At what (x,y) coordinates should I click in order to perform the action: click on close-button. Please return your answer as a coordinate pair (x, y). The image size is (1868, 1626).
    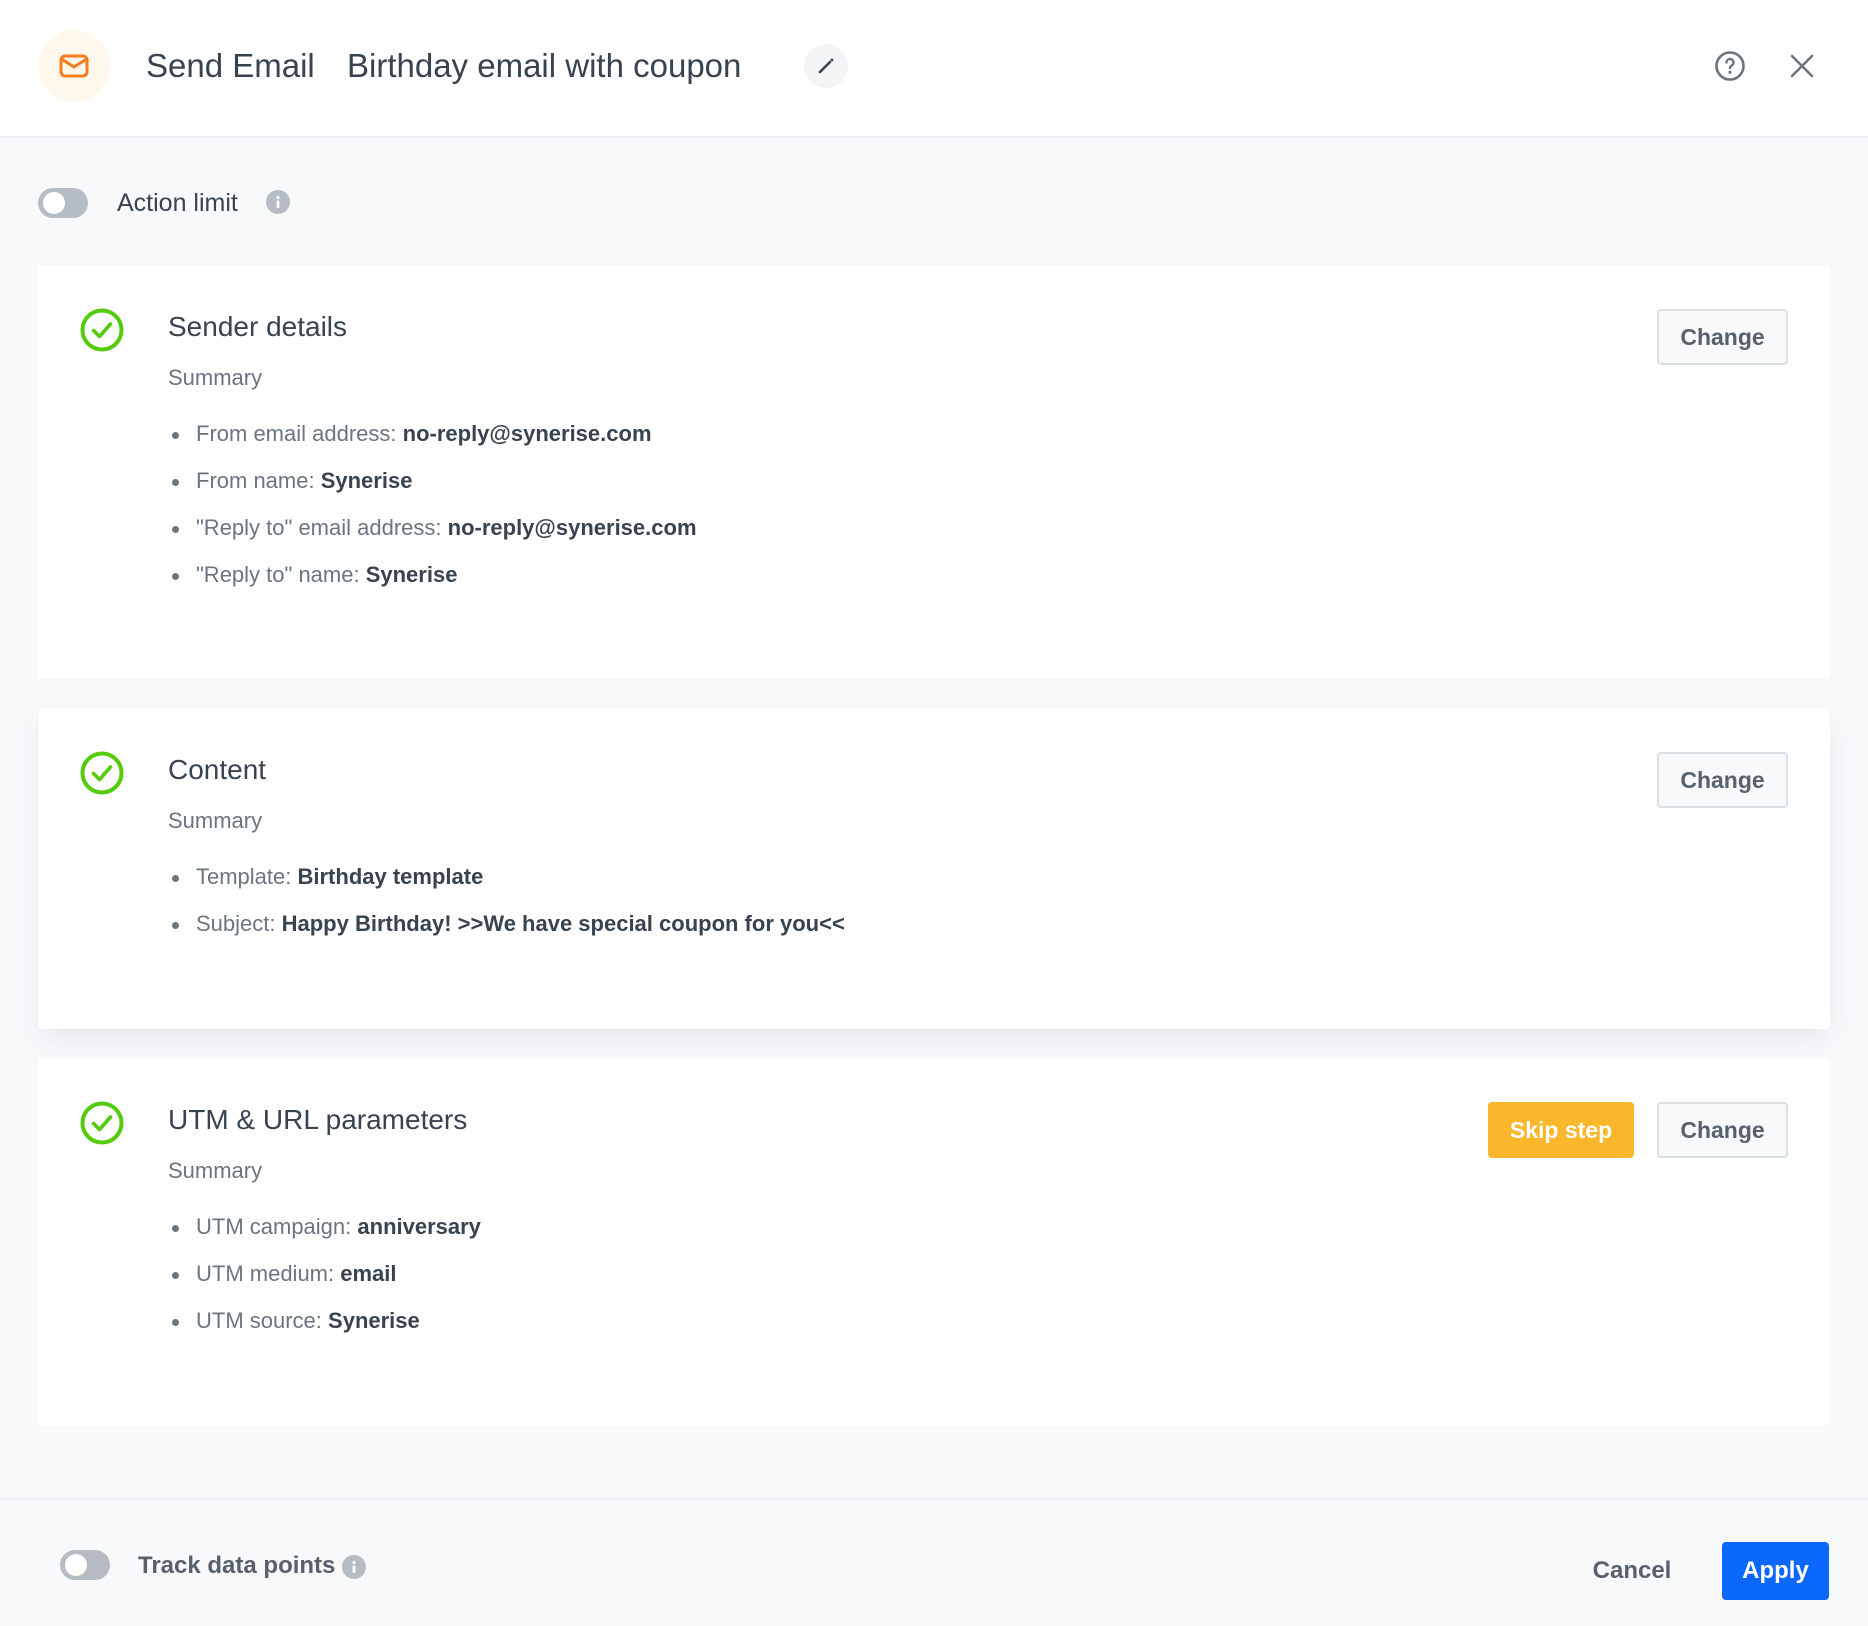
    Looking at the image, I should click on (1802, 66).